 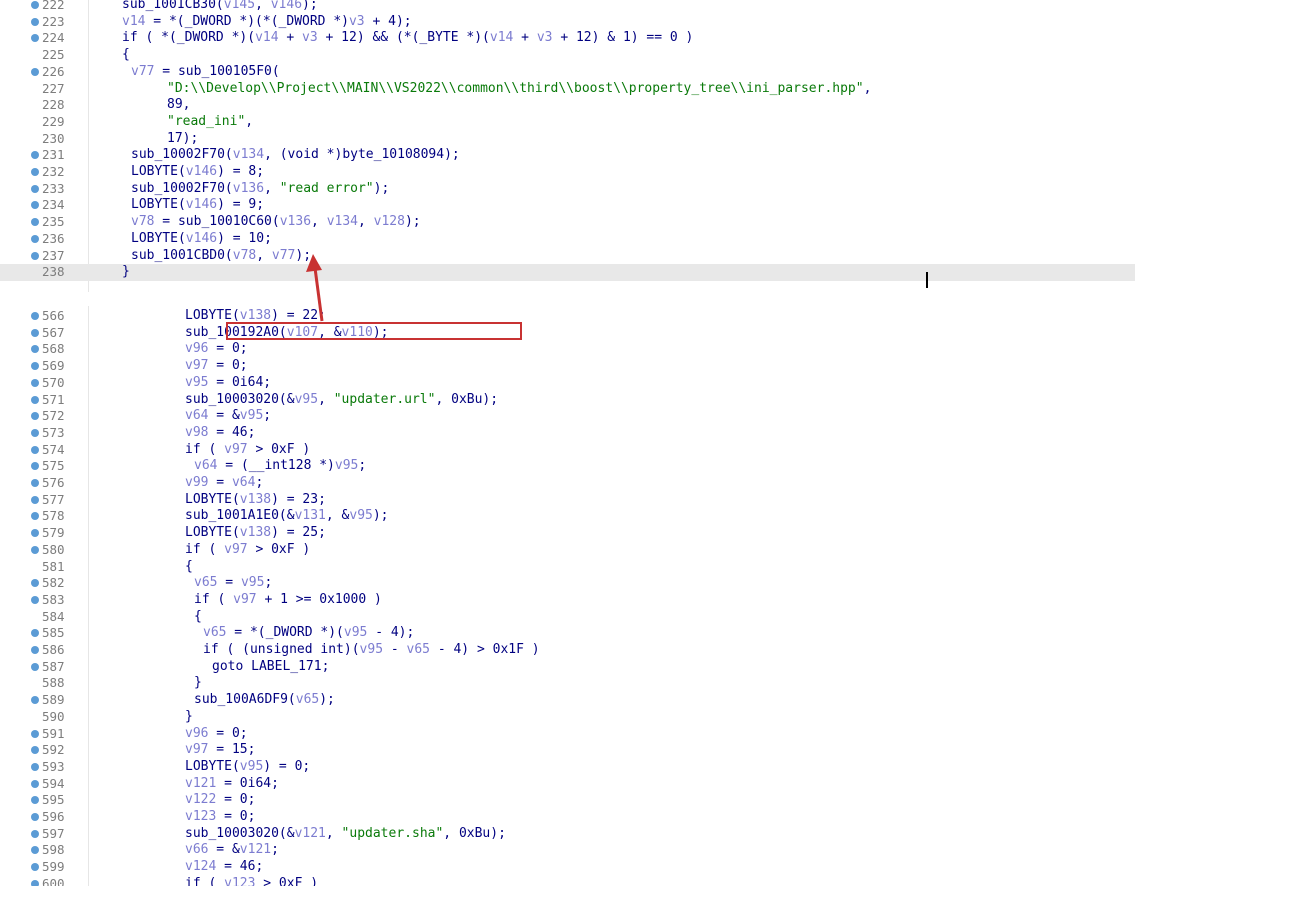 What do you see at coordinates (567, 767) in the screenshot?
I see `code-line: 593 LOBYTE(v95) = 0;` at bounding box center [567, 767].